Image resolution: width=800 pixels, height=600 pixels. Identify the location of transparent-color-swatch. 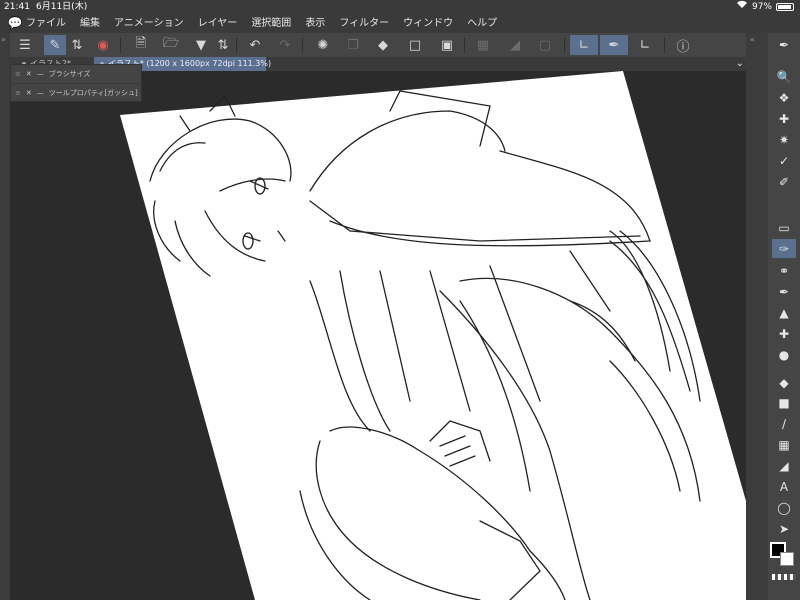
(784, 577).